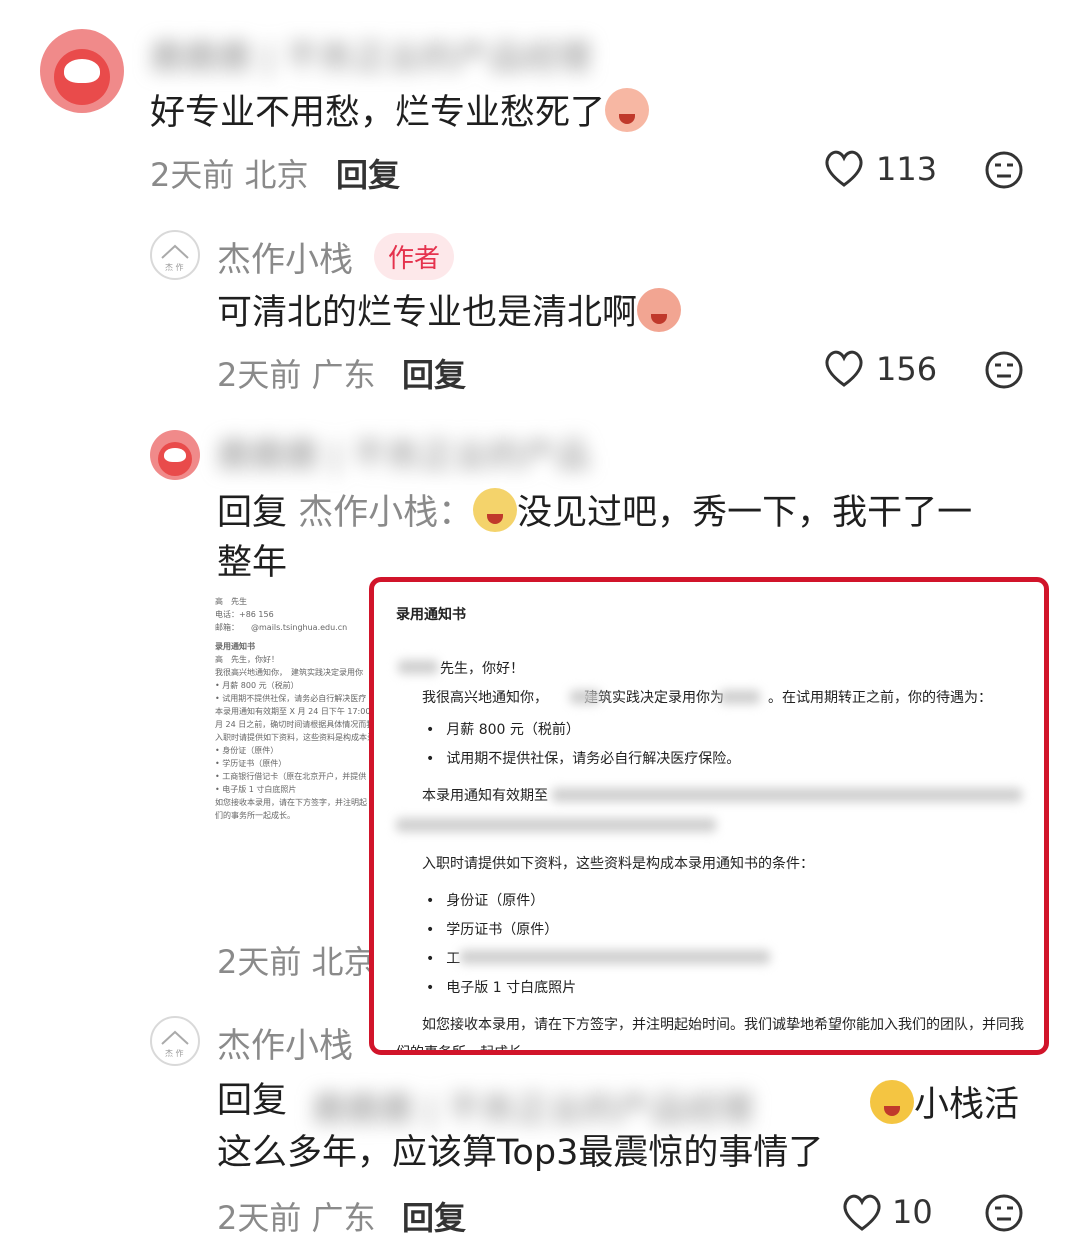  I want to click on offer-closing-cont: 们的事务所一起成长。, so click(466, 1050).